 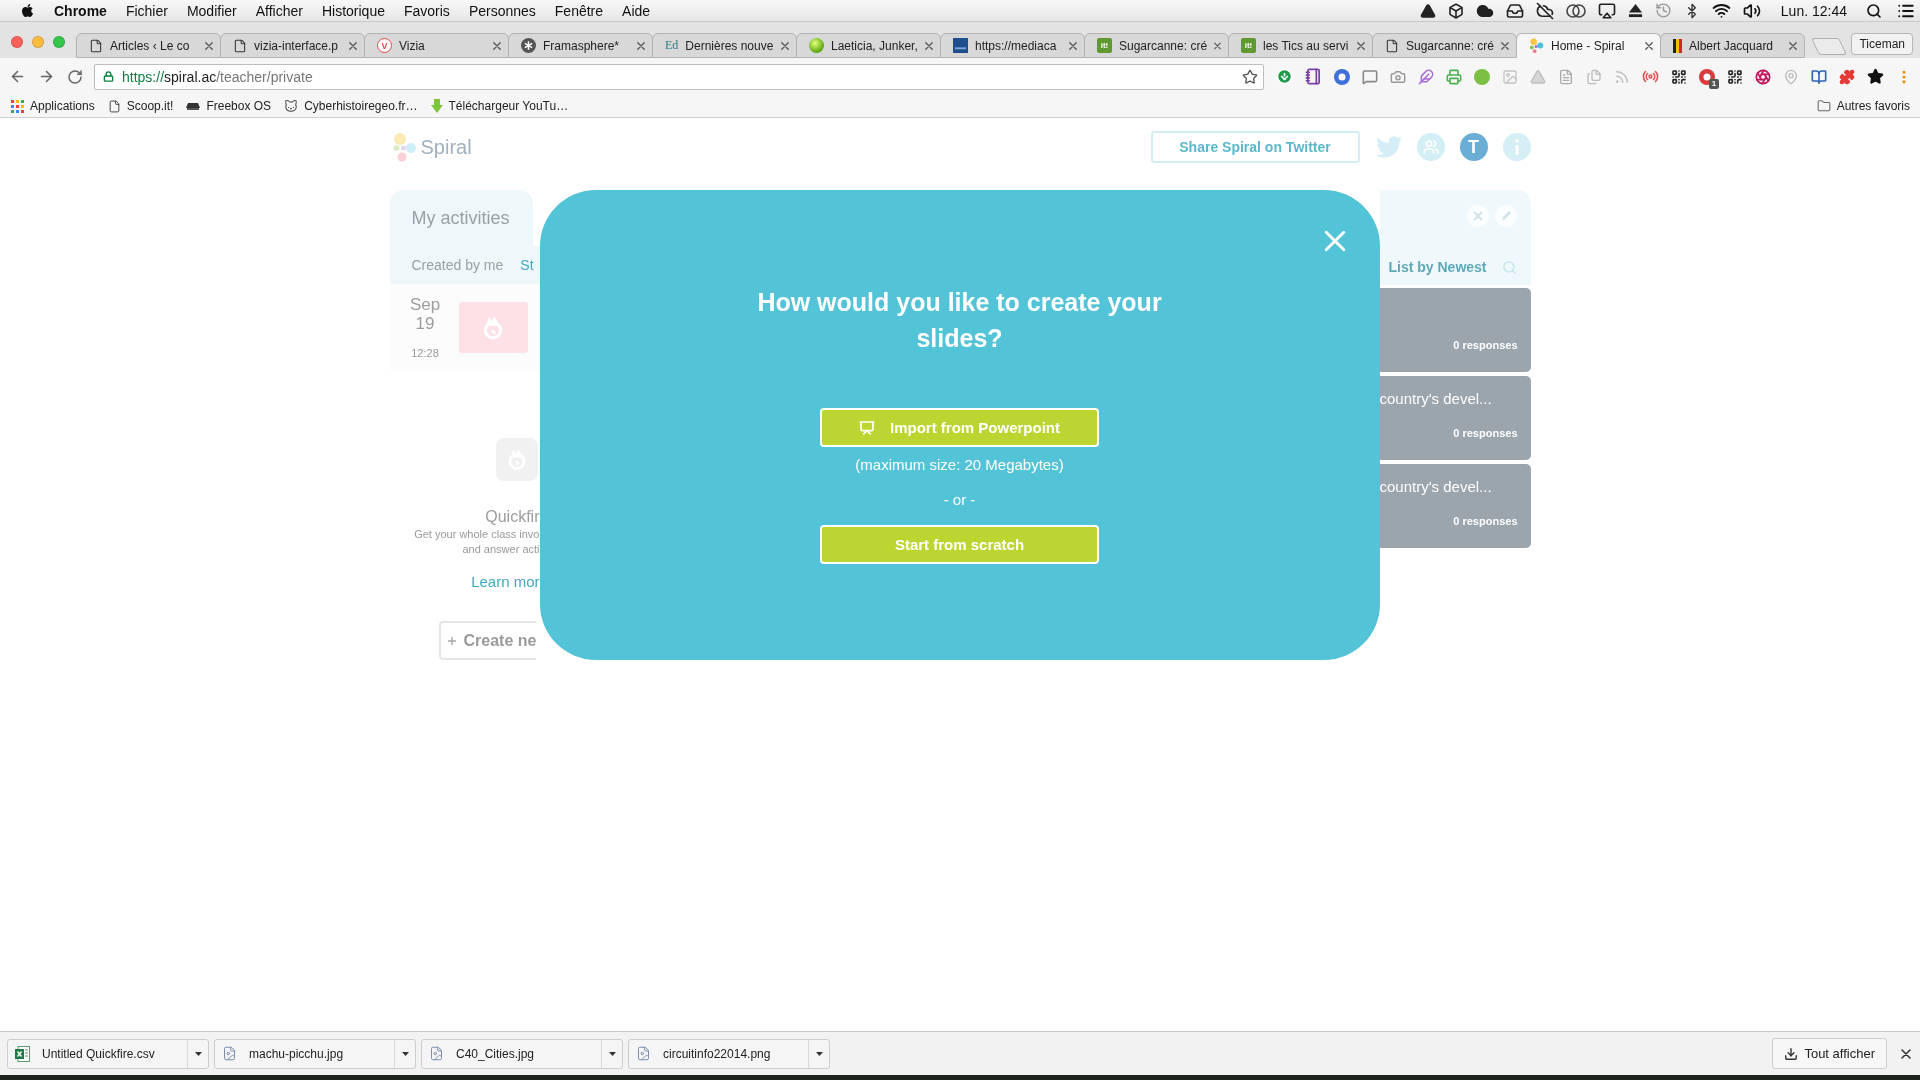 What do you see at coordinates (1455, 10) in the screenshot?
I see `box-icon` at bounding box center [1455, 10].